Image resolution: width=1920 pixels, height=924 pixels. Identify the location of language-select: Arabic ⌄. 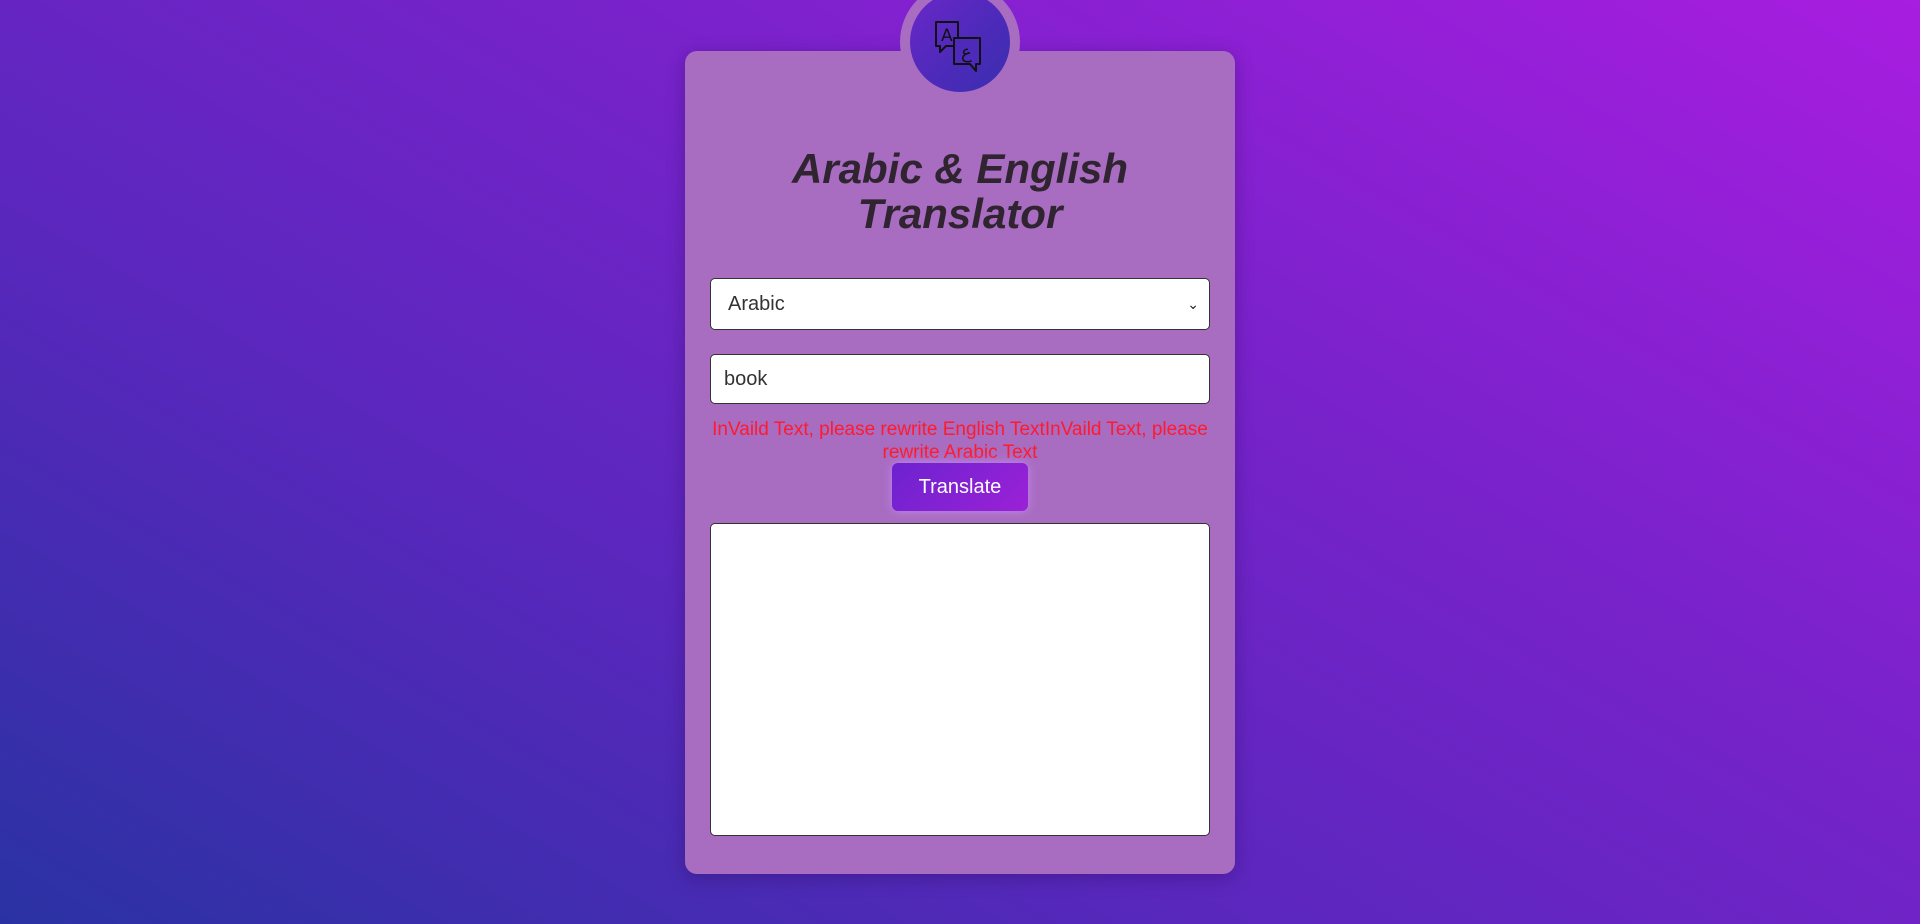
(960, 304).